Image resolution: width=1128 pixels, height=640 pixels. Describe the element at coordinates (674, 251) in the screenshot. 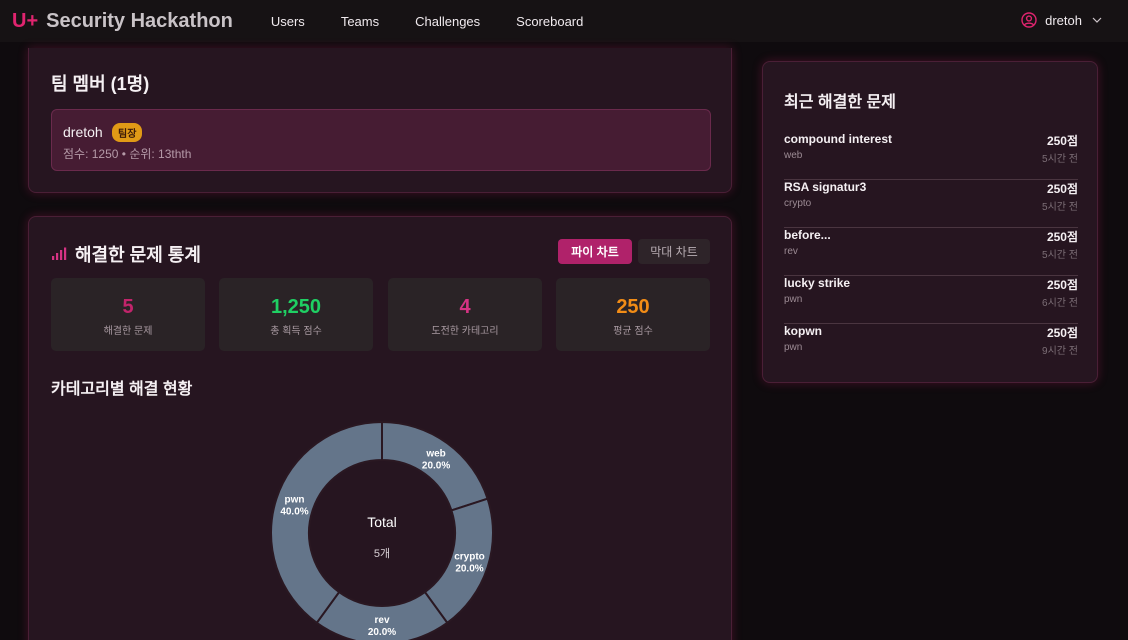

I see `bar-chart-button: 막대 차트` at that location.